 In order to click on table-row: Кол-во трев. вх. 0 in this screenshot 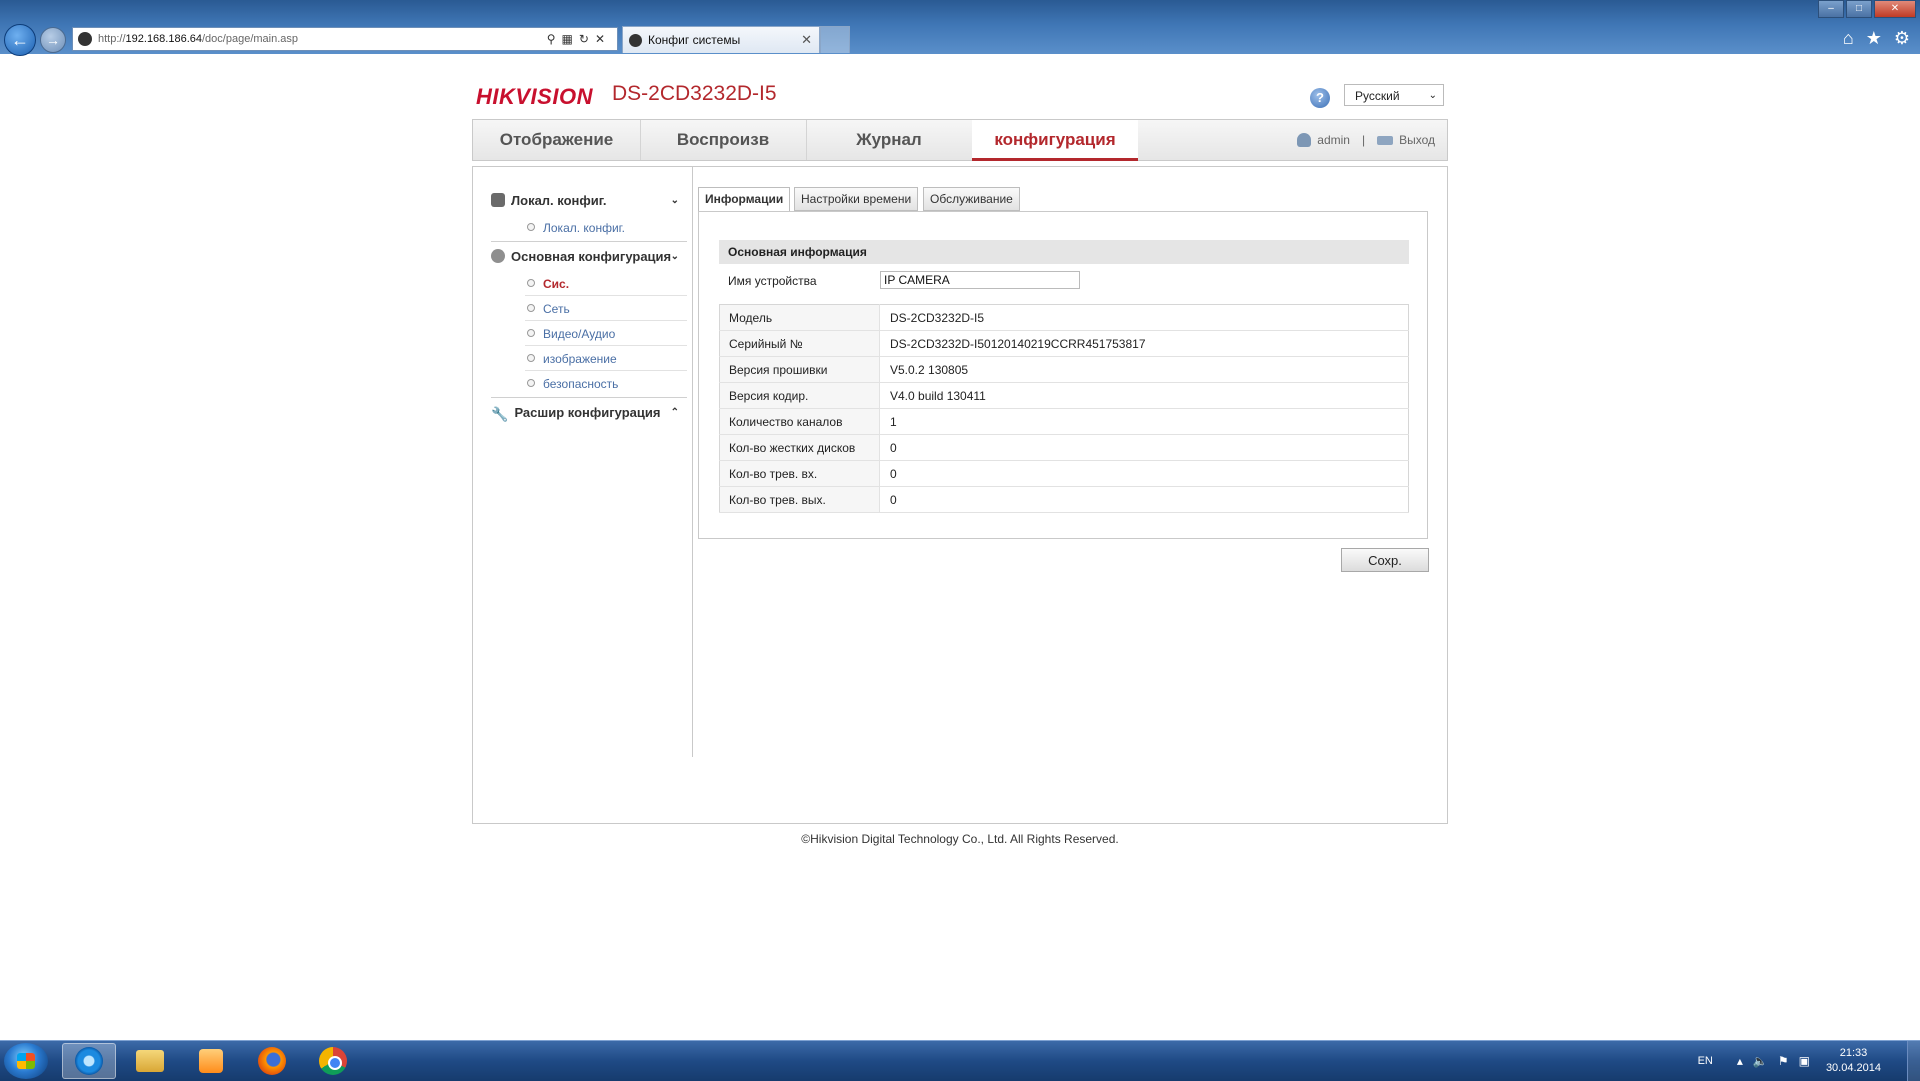, I will do `click(1064, 473)`.